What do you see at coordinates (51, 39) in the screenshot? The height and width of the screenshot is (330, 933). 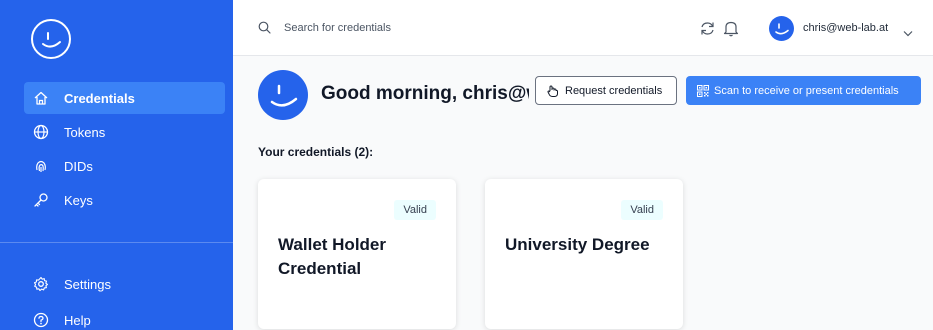 I see `logo-icon` at bounding box center [51, 39].